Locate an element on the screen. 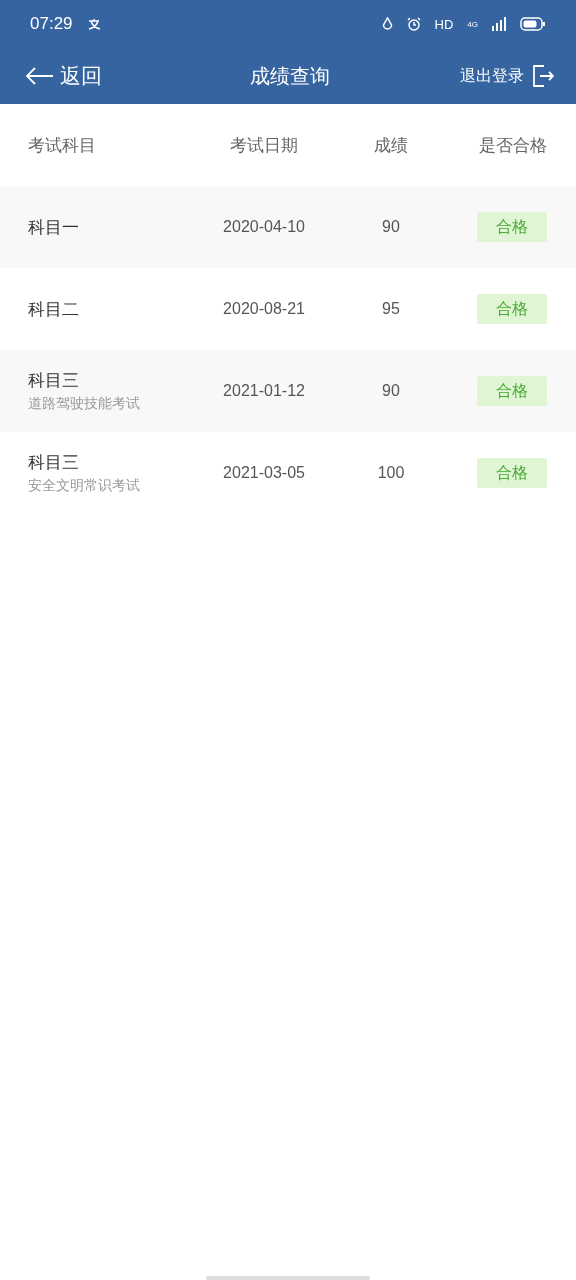 The width and height of the screenshot is (576, 1280). subject-note: 道路驾驶技能考试 is located at coordinates (84, 404).